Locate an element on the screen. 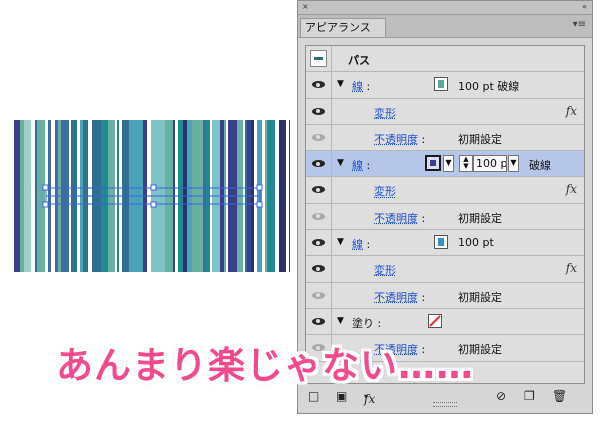 Image resolution: width=600 pixels, height=421 pixels. effect-row-3: 変形 fx is located at coordinates (445, 269).